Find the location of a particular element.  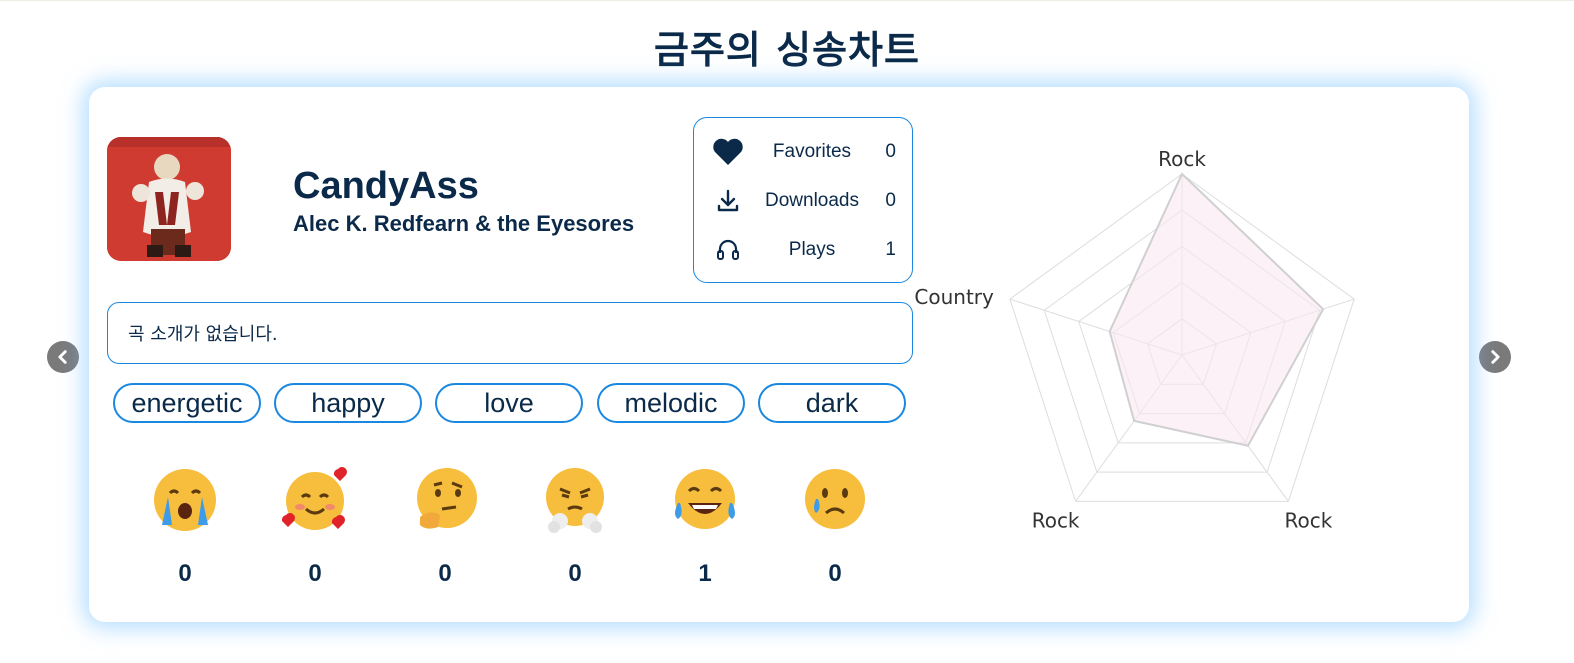

reaction-love: 0 is located at coordinates (315, 526).